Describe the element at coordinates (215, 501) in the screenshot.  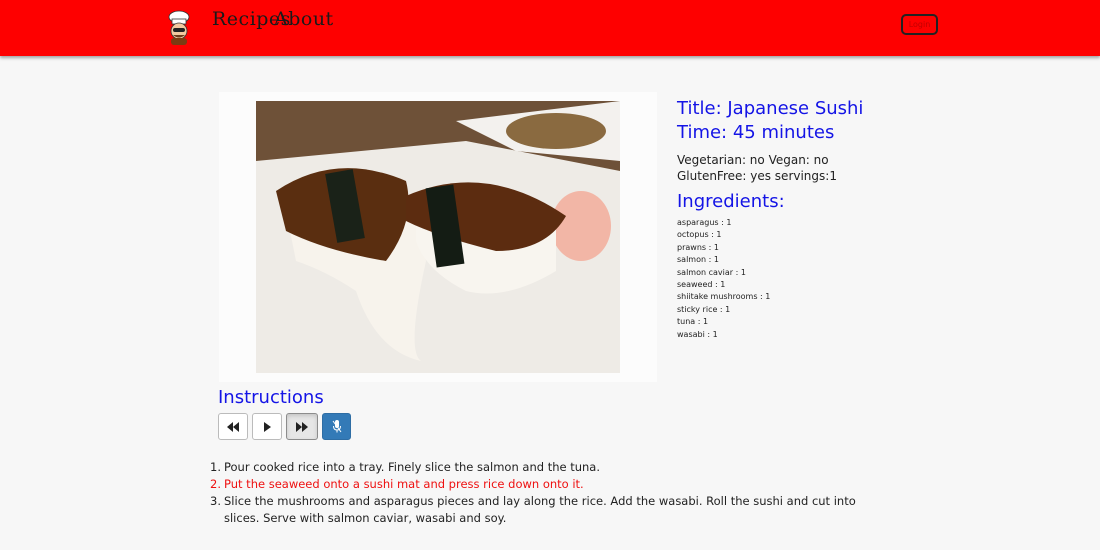
I see `step-number: 3.` at that location.